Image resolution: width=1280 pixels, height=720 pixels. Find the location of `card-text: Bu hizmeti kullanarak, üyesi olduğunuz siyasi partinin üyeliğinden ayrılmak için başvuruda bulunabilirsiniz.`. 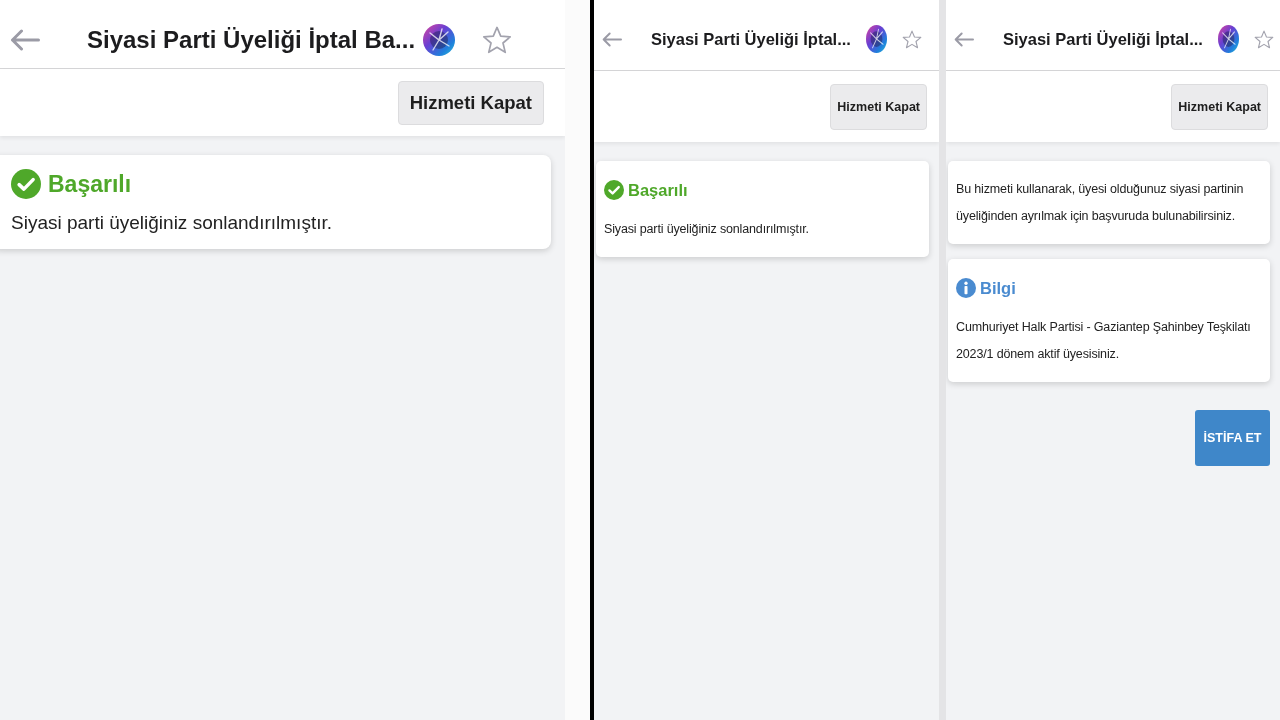

card-text: Bu hizmeti kullanarak, üyesi olduğunuz siyasi partinin üyeliğinden ayrılmak için başvuruda bulunabilirsiniz. is located at coordinates (1100, 203).